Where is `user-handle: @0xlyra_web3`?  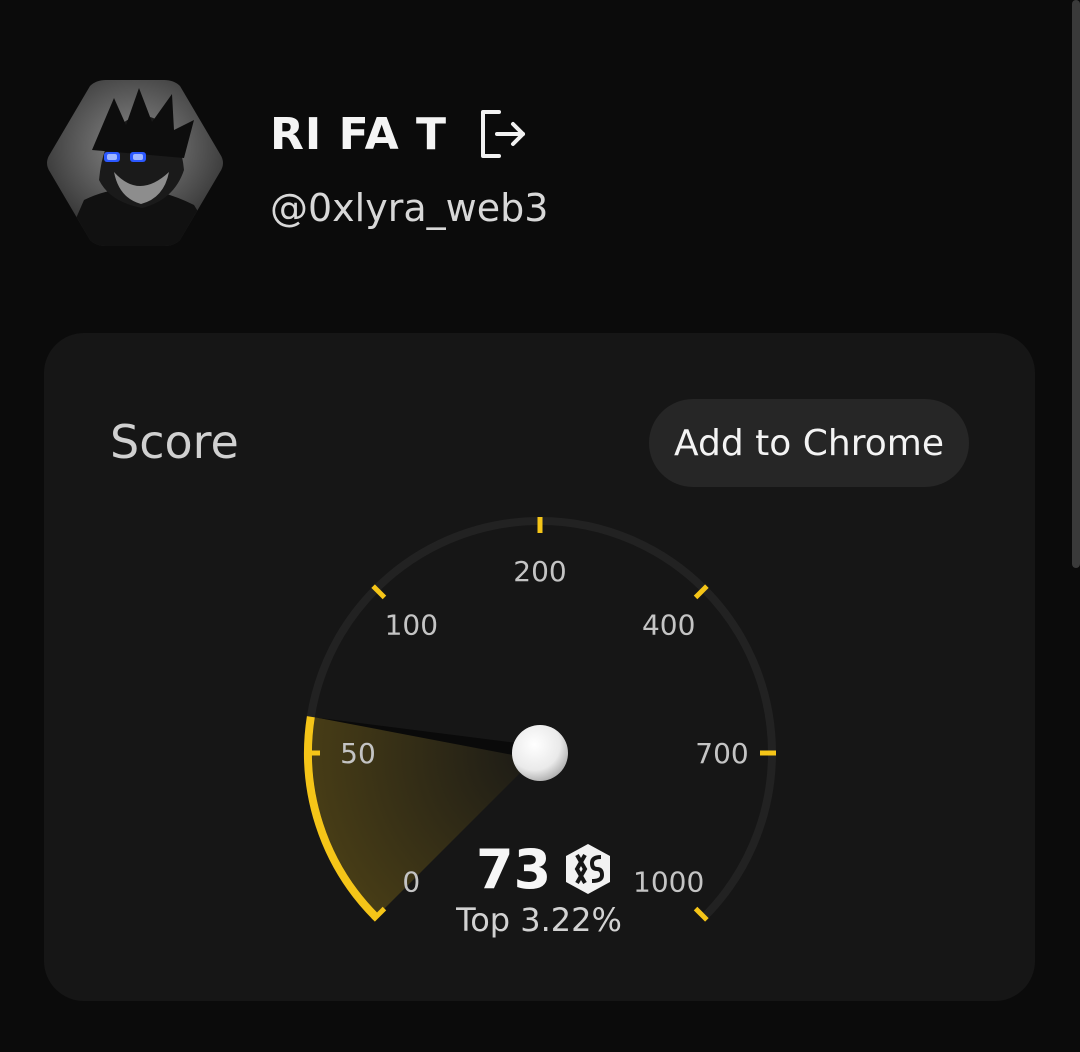 user-handle: @0xlyra_web3 is located at coordinates (409, 208).